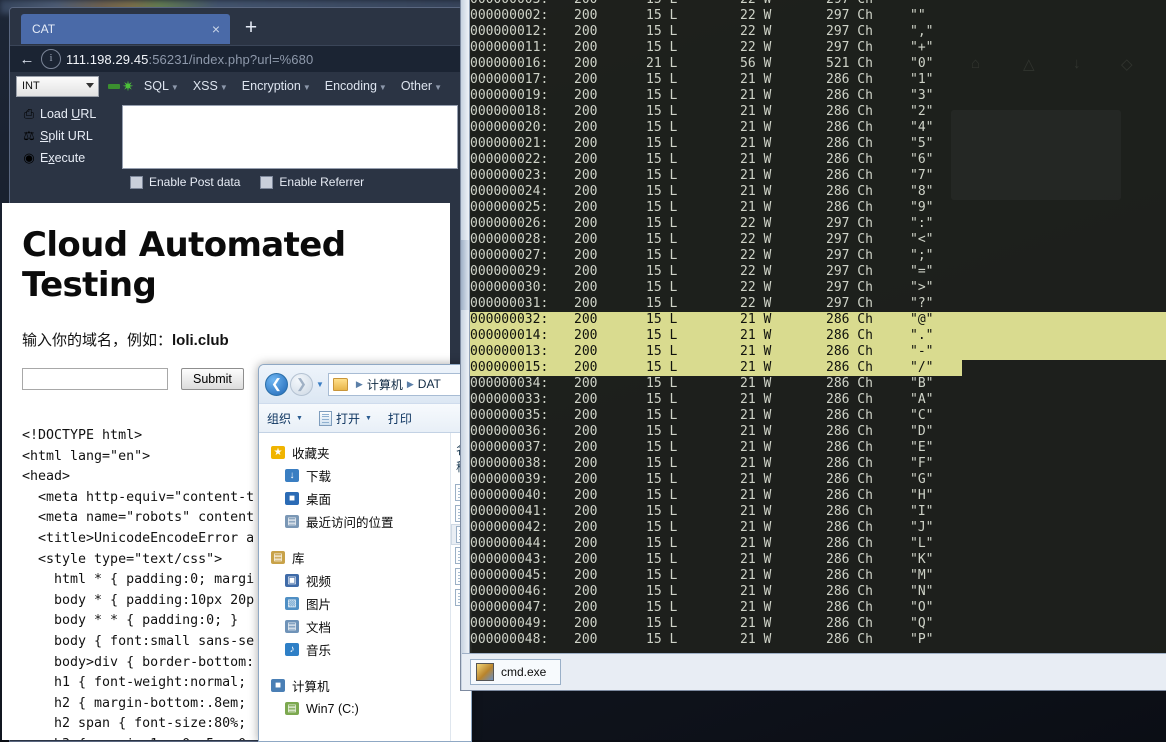  Describe the element at coordinates (818, 384) in the screenshot. I see `cmd-output-row: 000000034: 200 15 L 21 W 286 Ch "B"` at that location.